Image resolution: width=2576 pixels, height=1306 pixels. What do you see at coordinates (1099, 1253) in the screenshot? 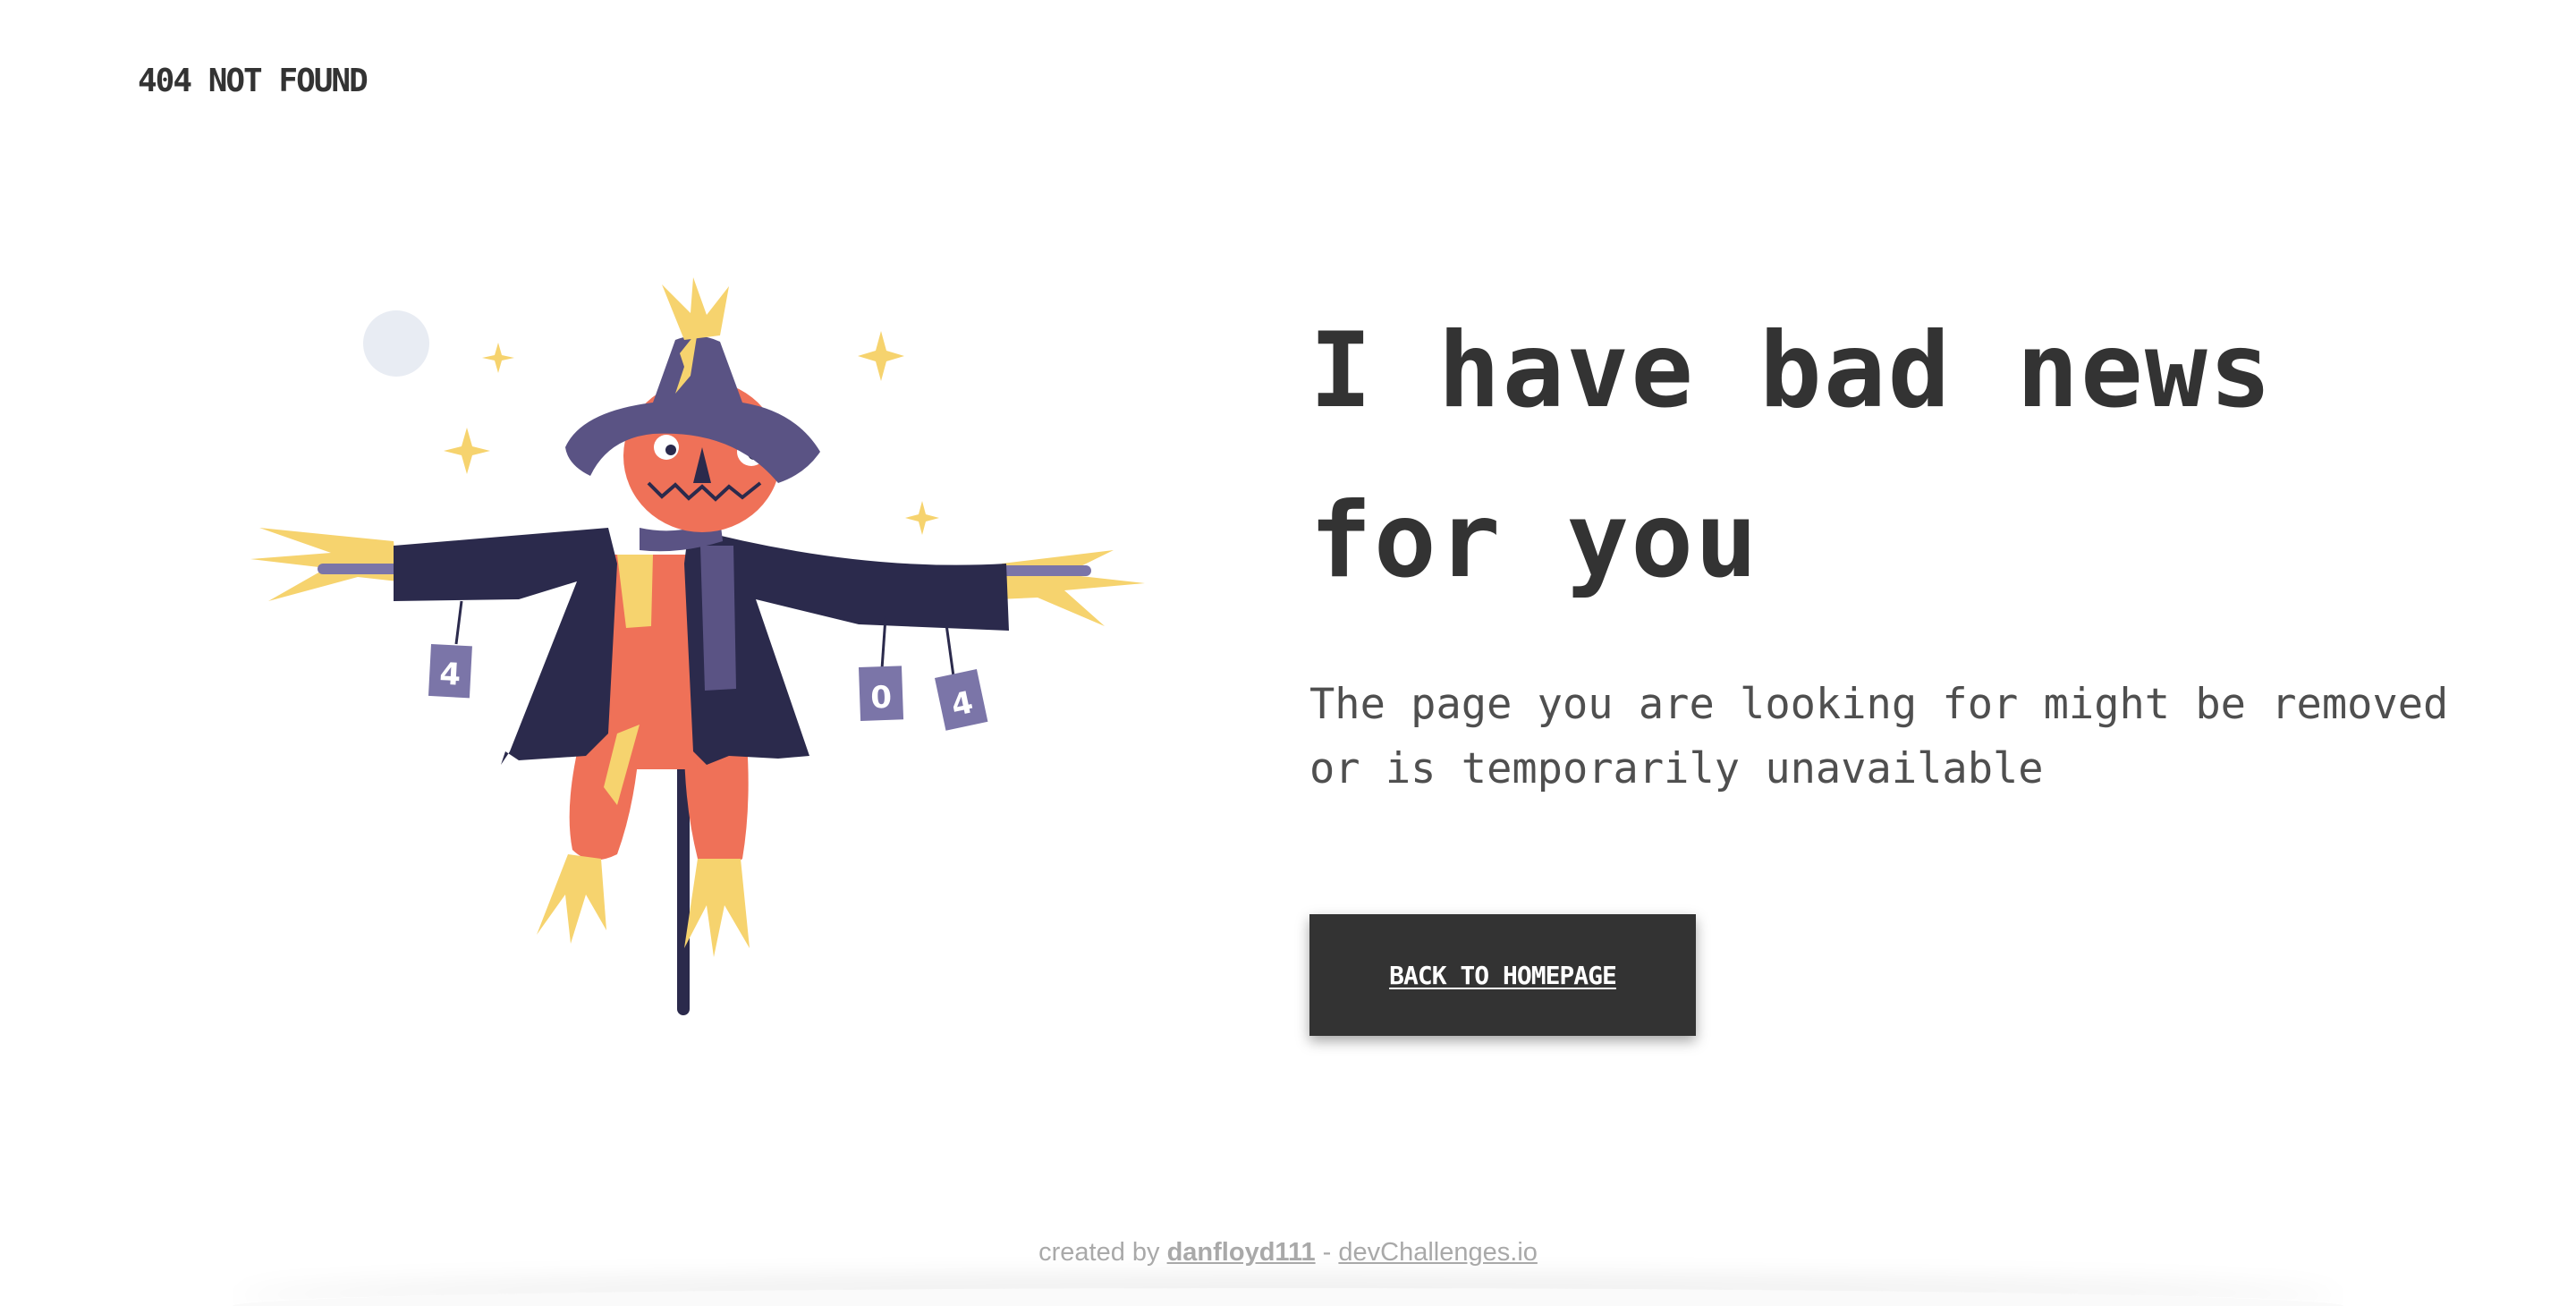
I see `footer-prefix: created by` at bounding box center [1099, 1253].